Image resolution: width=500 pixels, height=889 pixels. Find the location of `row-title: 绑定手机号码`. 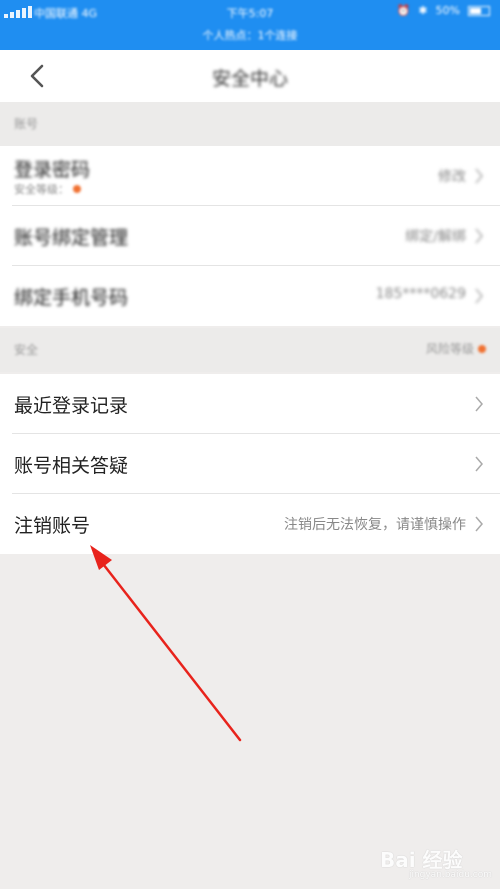

row-title: 绑定手机号码 is located at coordinates (71, 298).